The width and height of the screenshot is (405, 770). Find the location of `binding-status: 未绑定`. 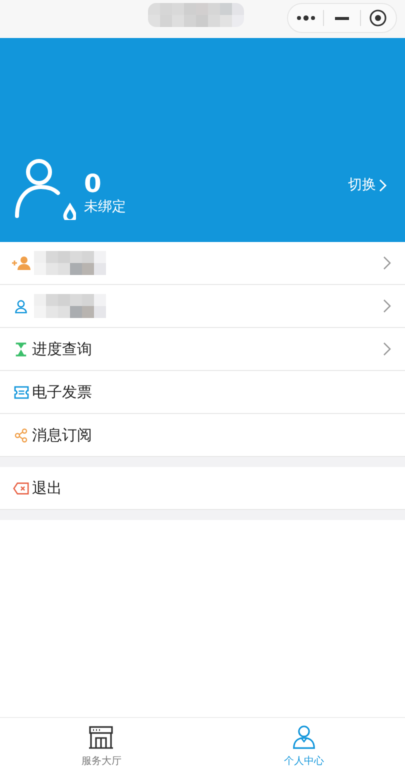

binding-status: 未绑定 is located at coordinates (105, 207).